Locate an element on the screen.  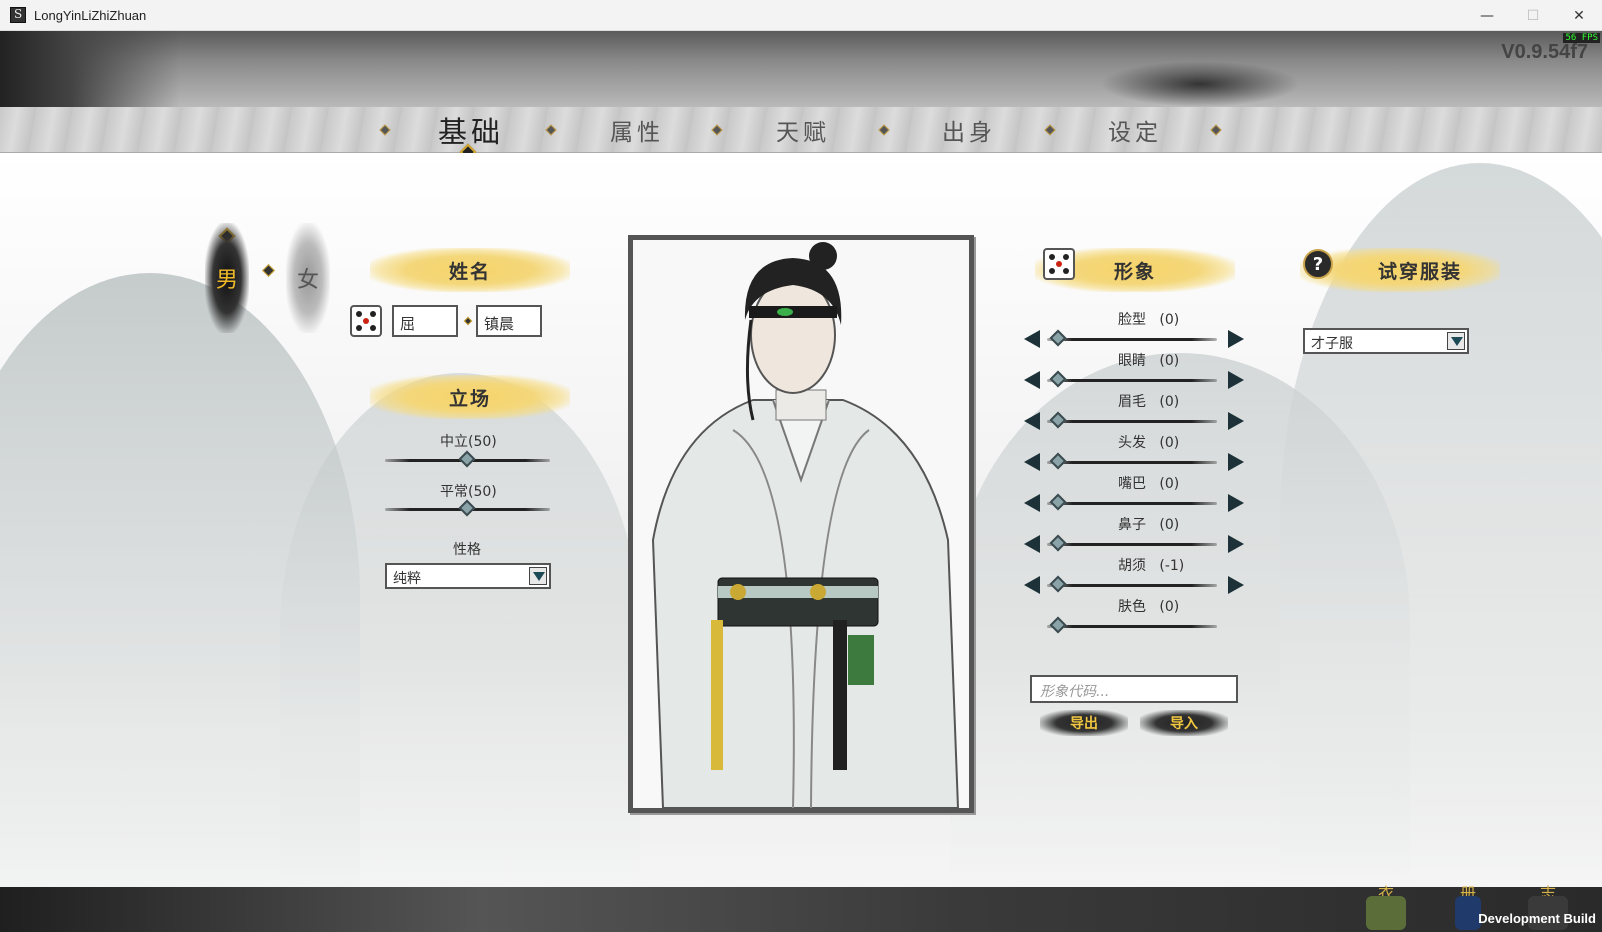
beard-next-arrow-icon is located at coordinates (1236, 585).